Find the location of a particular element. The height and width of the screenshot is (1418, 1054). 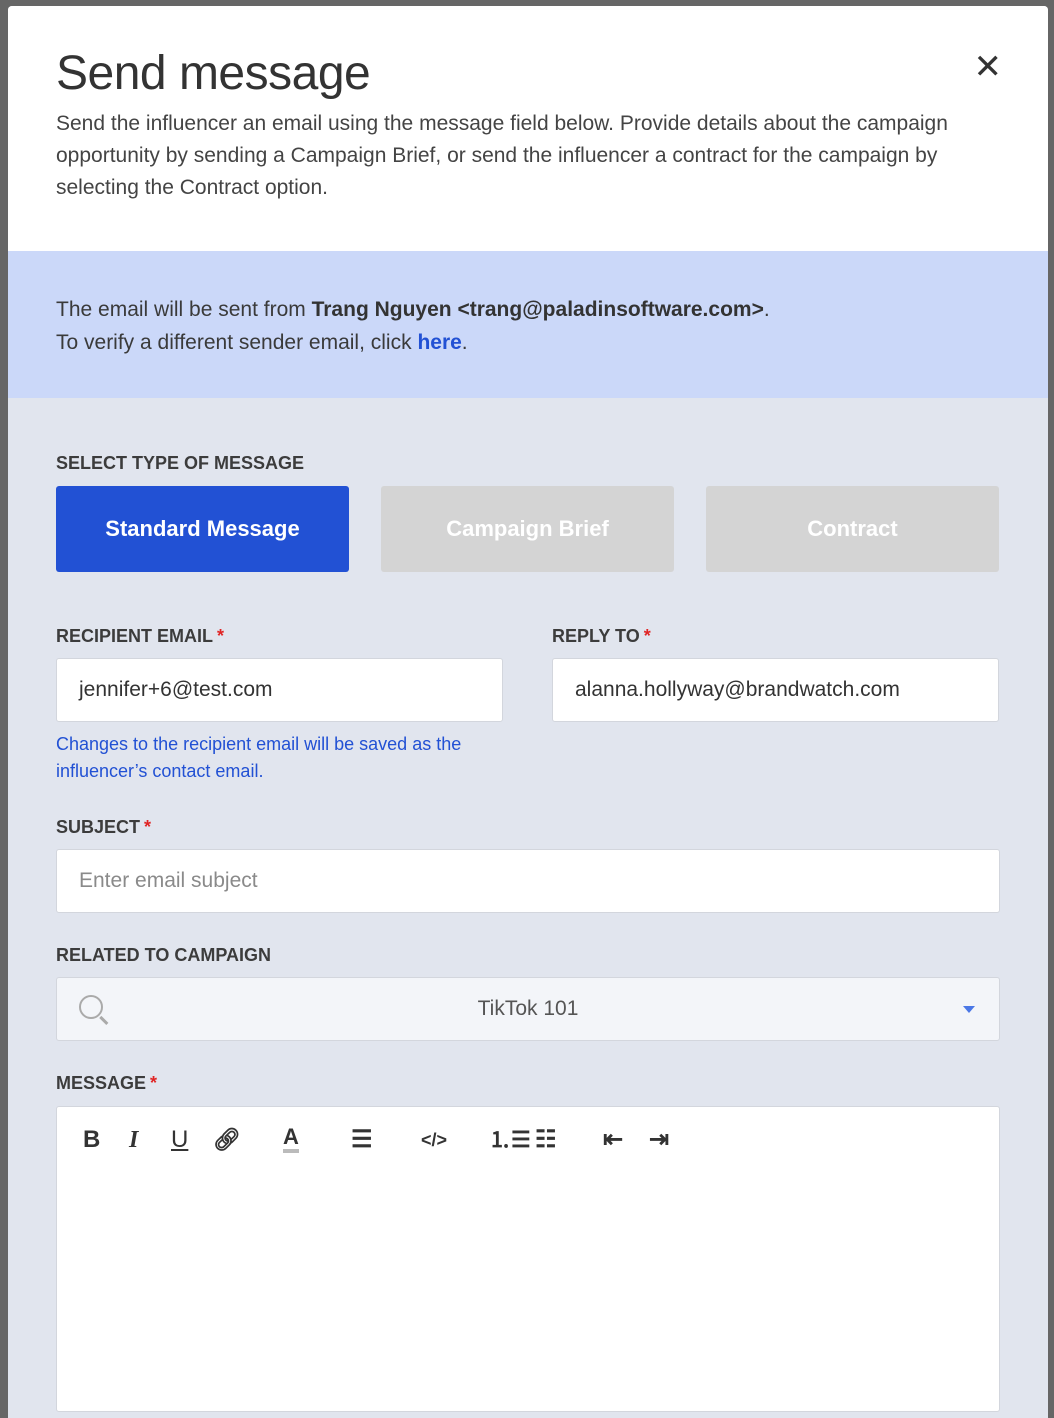

type-standard-message-button: Standard Message is located at coordinates (202, 529).